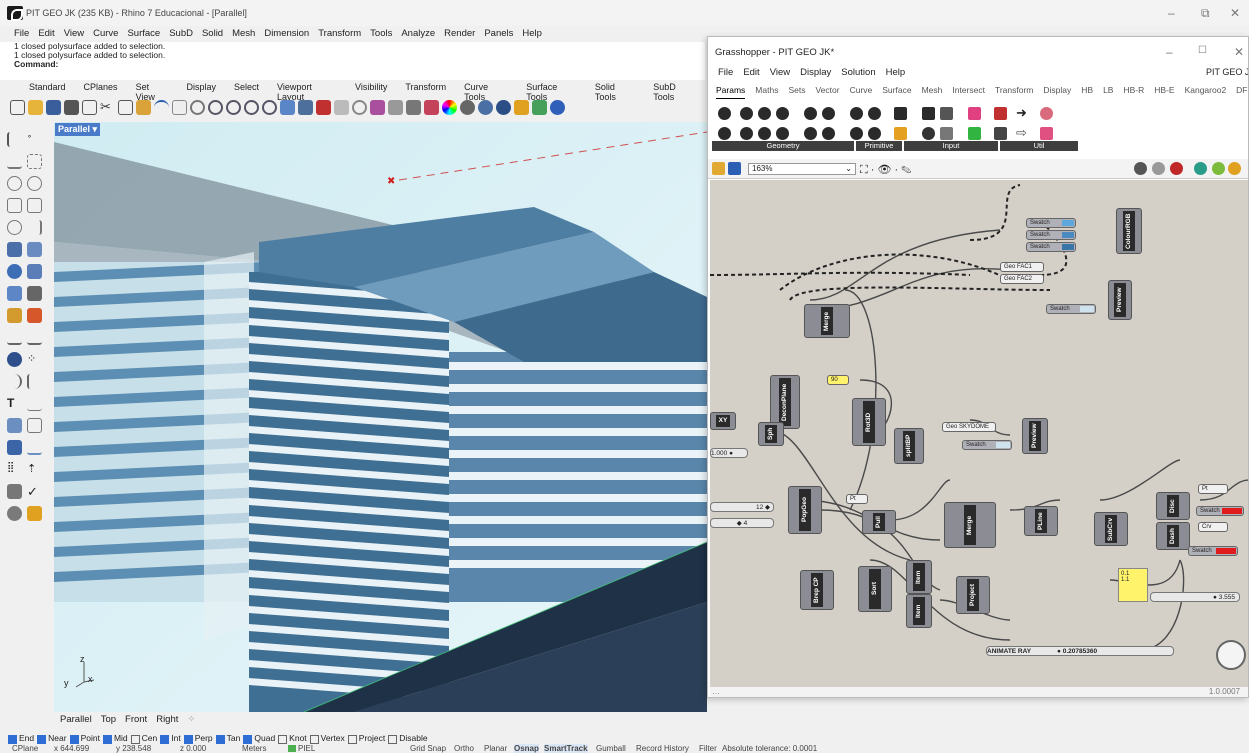  I want to click on menu-render: Render, so click(459, 35).